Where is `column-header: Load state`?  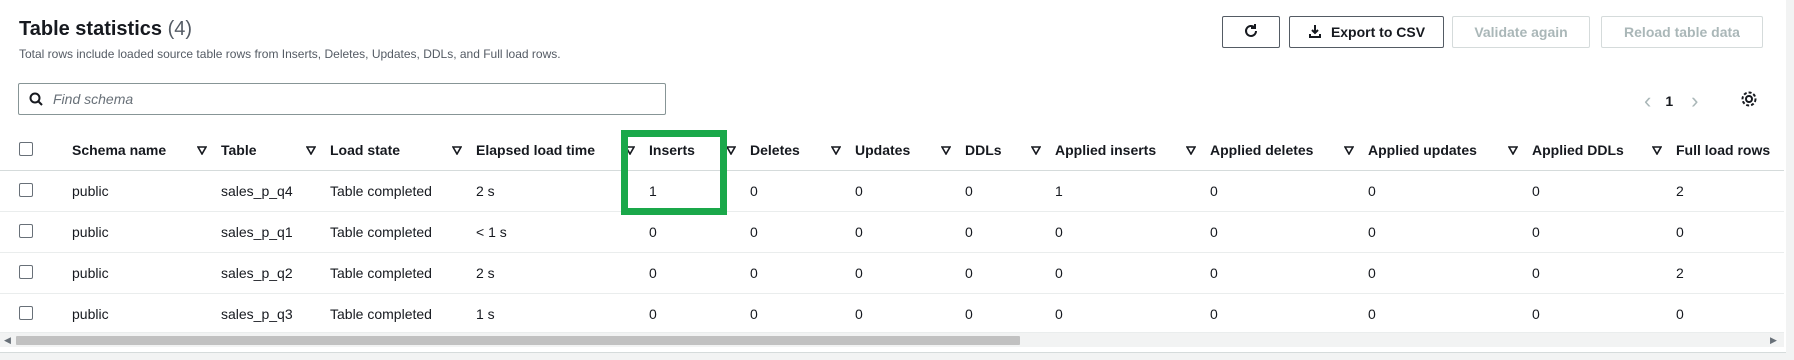
column-header: Load state is located at coordinates (403, 150).